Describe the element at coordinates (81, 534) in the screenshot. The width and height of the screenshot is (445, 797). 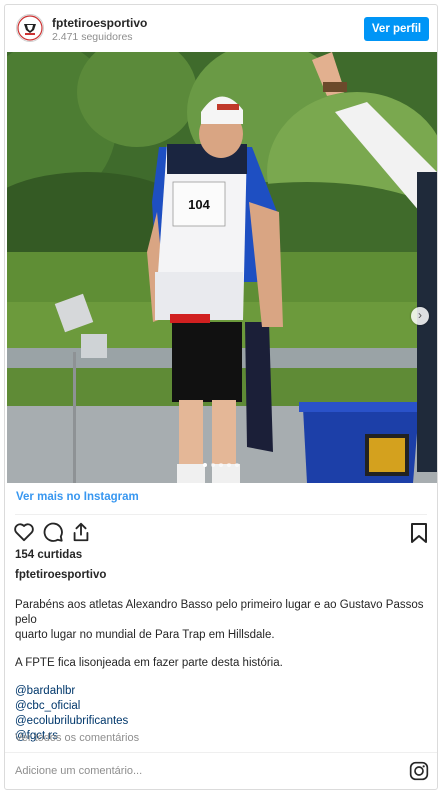
I see `share-icon` at that location.